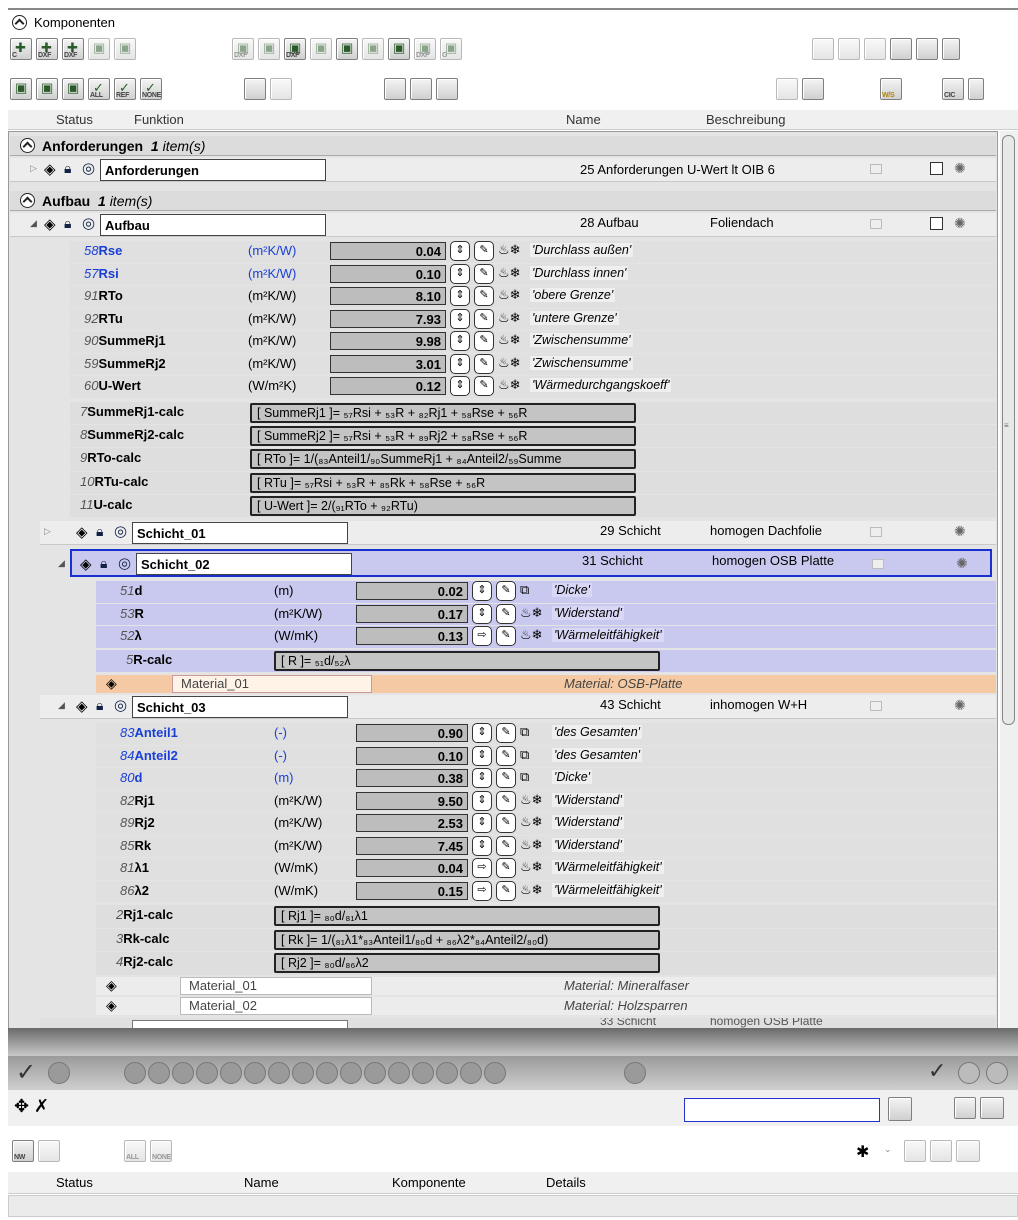 The width and height of the screenshot is (1018, 1220). Describe the element at coordinates (546, 891) in the screenshot. I see `param-row: 86λ2 (W/mK) 0.15 ⇨ ✎ ♨❄ 'Wärmeleitfähigkeit'` at that location.